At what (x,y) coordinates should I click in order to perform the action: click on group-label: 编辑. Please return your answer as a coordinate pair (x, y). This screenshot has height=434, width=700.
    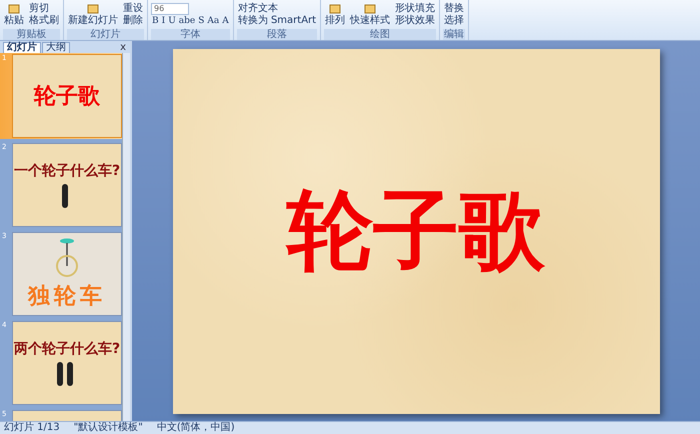
    Looking at the image, I should click on (454, 34).